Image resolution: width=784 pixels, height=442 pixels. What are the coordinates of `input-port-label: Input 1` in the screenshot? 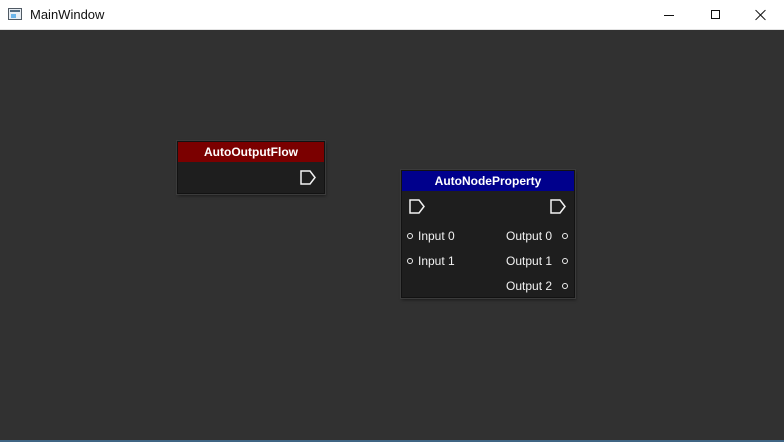 It's located at (436, 261).